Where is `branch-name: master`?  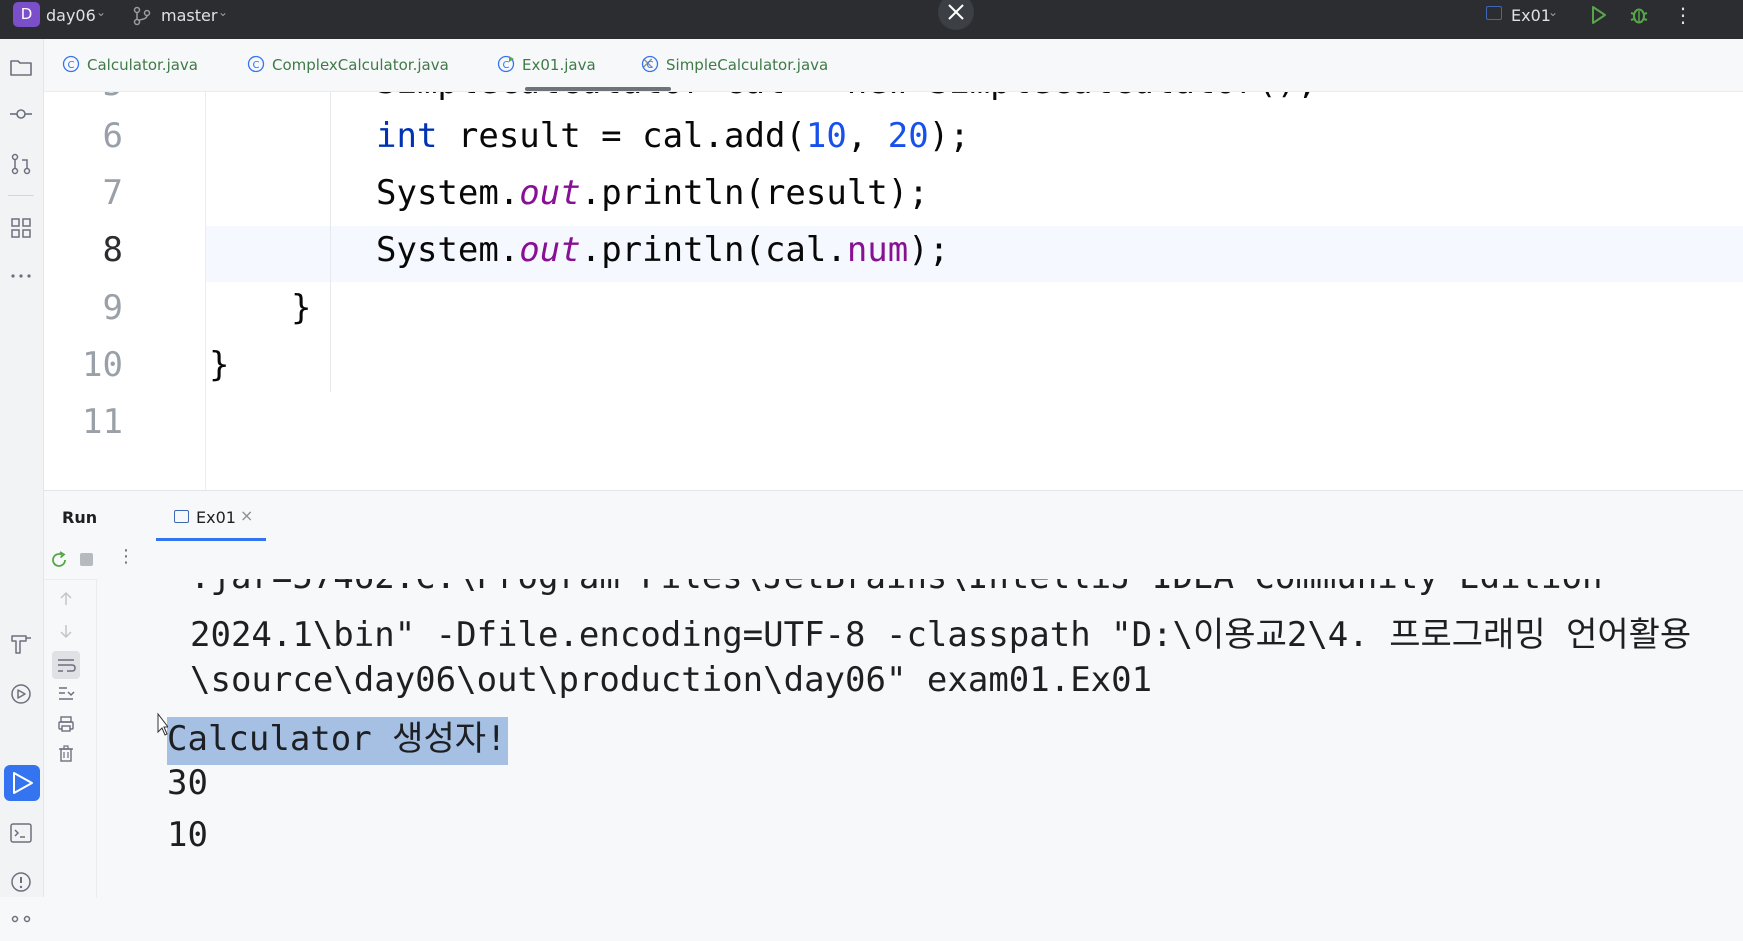 branch-name: master is located at coordinates (189, 15).